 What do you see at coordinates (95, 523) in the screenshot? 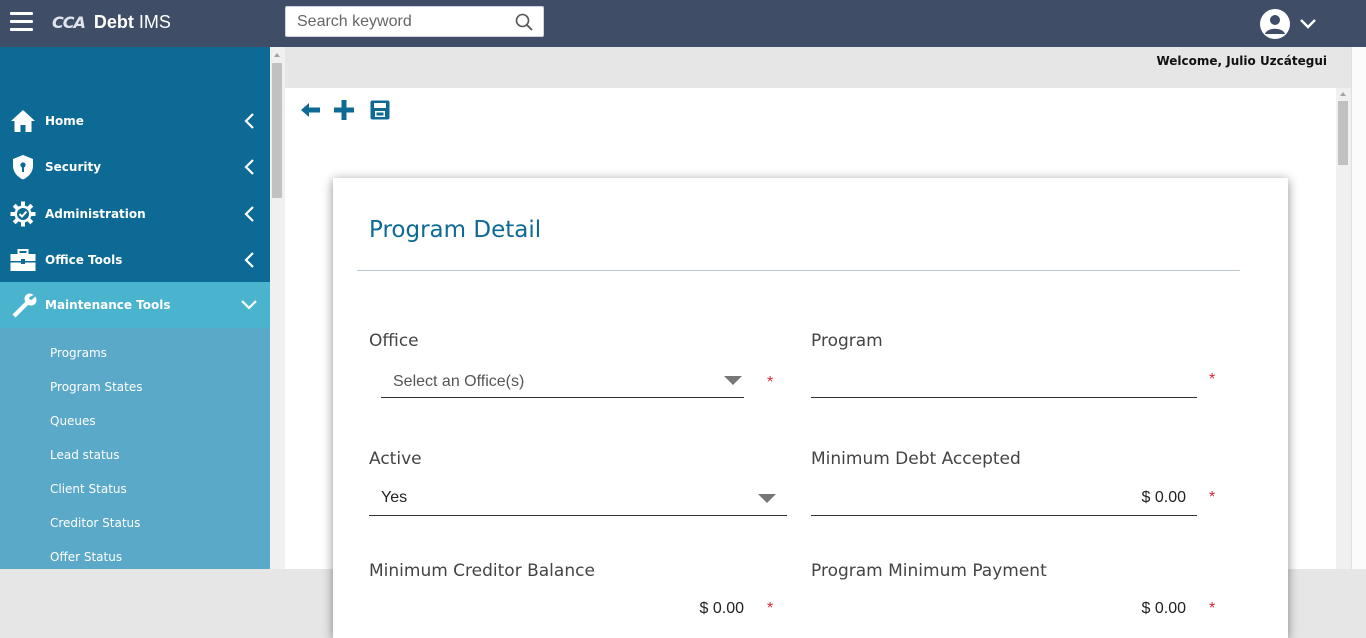
I see `submenu-item-creditor-status: Creditor Status` at bounding box center [95, 523].